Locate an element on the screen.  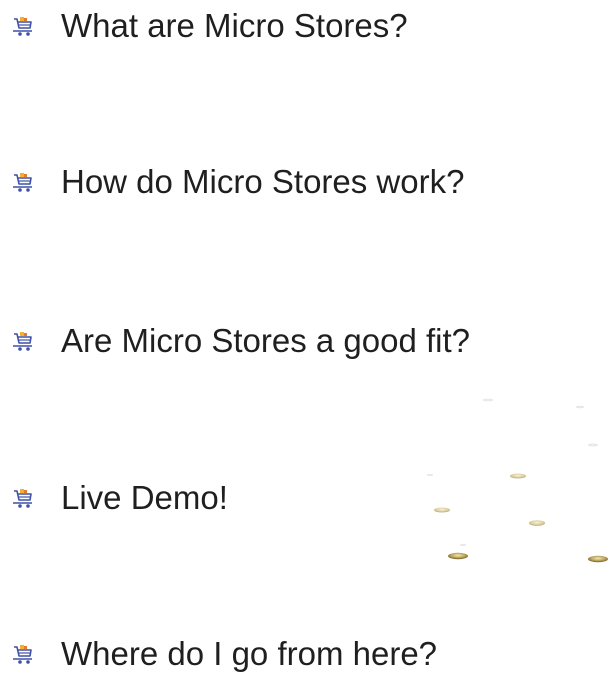
bullet-text: Live Demo! is located at coordinates (144, 497).